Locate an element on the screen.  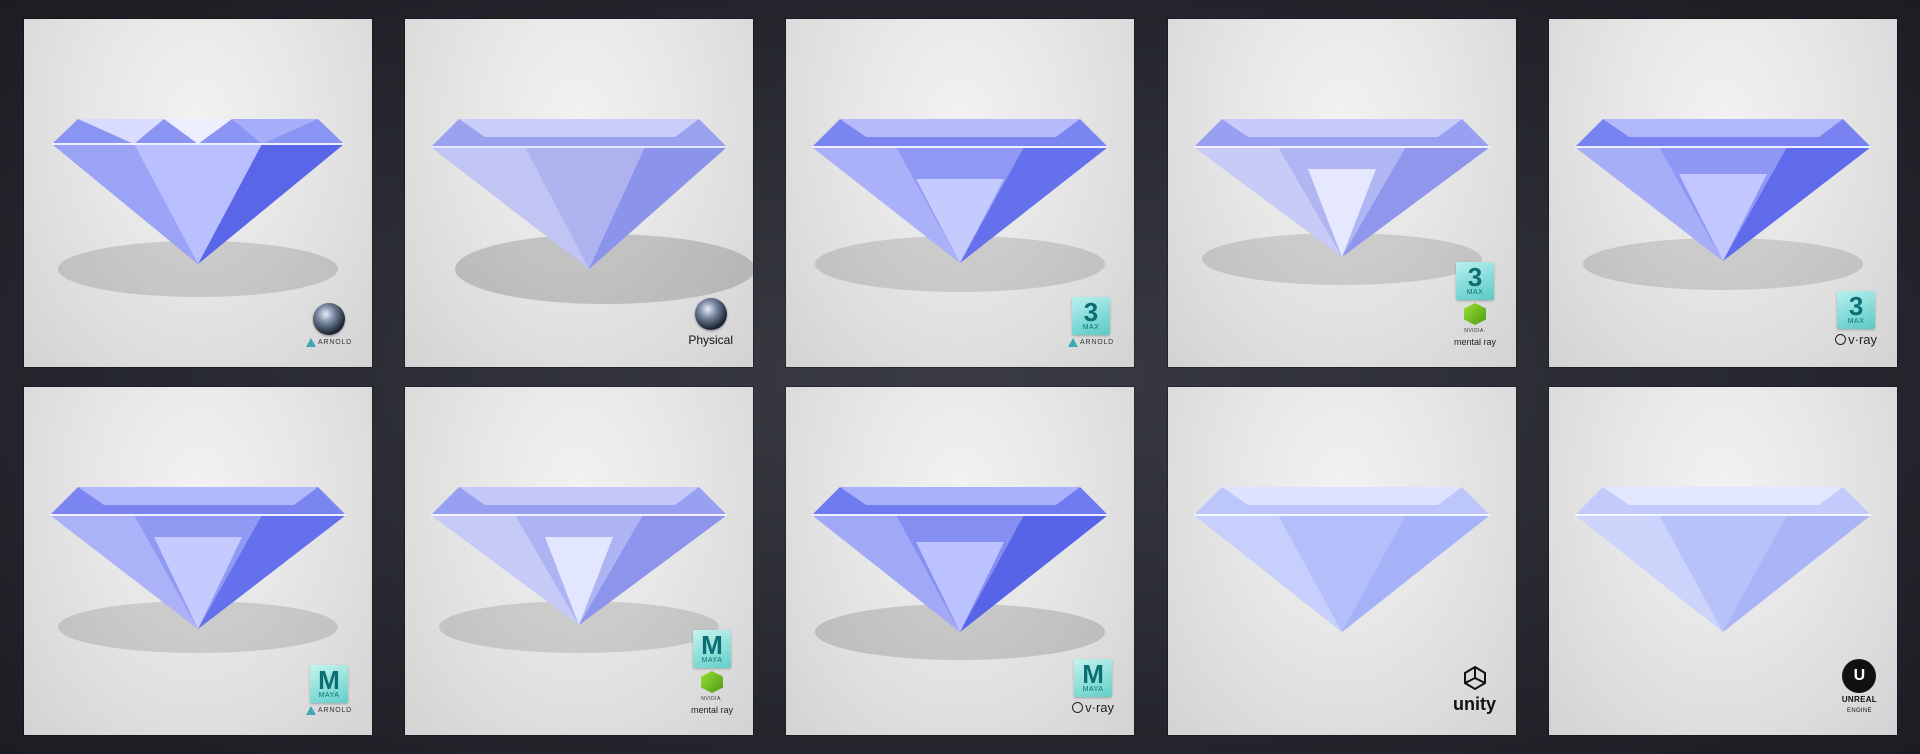
tile-maya-vray: M MAYA v·ray is located at coordinates (960, 561).